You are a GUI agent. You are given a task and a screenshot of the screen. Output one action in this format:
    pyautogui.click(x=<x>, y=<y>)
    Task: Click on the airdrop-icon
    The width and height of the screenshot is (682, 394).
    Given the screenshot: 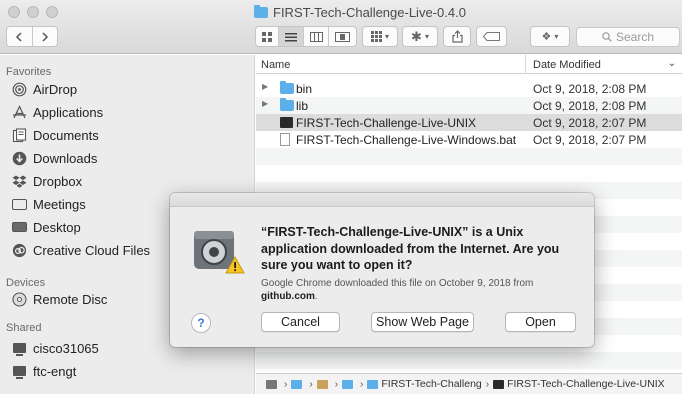 What is the action you would take?
    pyautogui.click(x=19, y=89)
    